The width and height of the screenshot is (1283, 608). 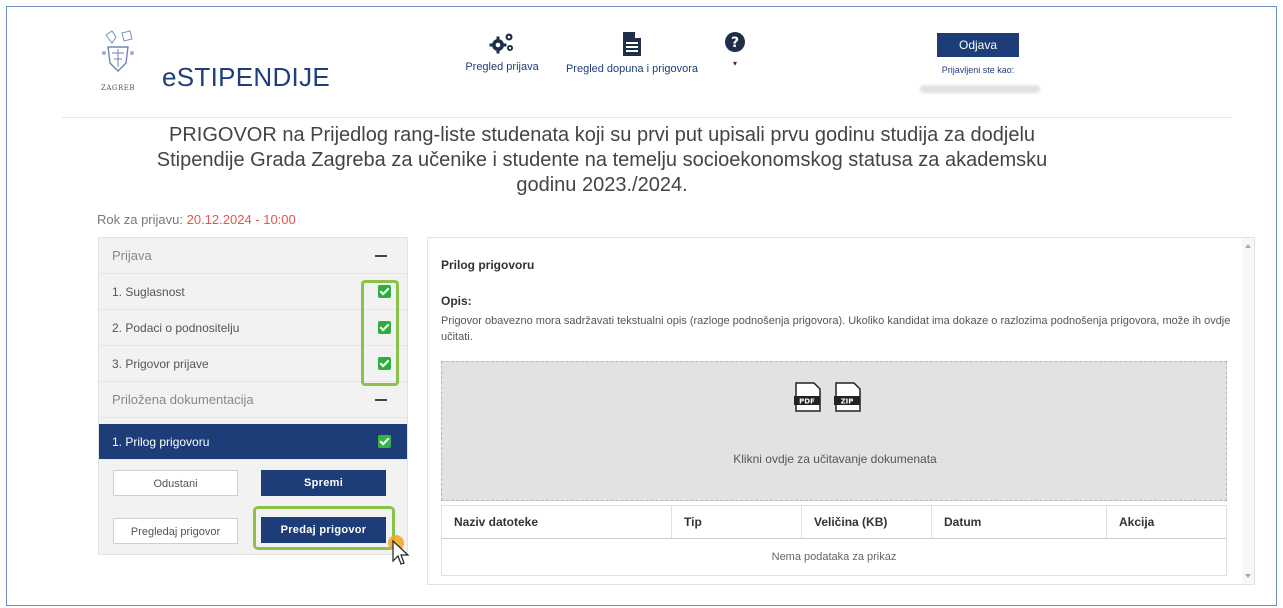 I want to click on sidebar-item-label: 1. Suglasnost, so click(x=148, y=292).